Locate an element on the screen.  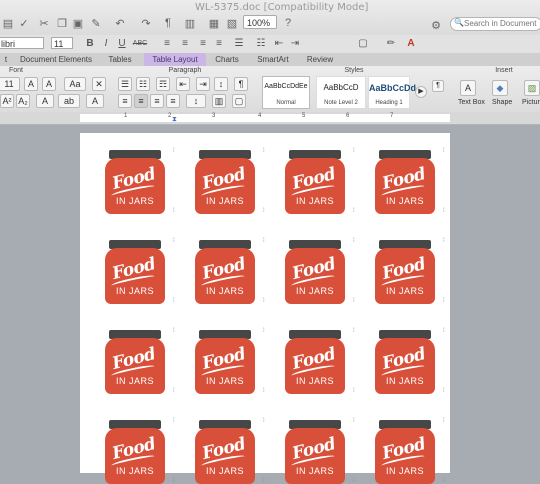
numbered-list-icon: ☷ is located at coordinates (143, 84).